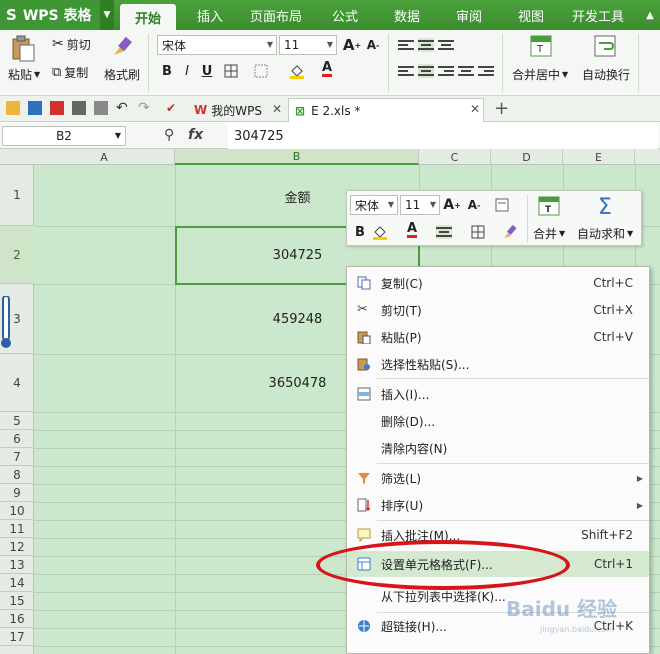  What do you see at coordinates (17, 457) in the screenshot?
I see `row-header: 7` at bounding box center [17, 457].